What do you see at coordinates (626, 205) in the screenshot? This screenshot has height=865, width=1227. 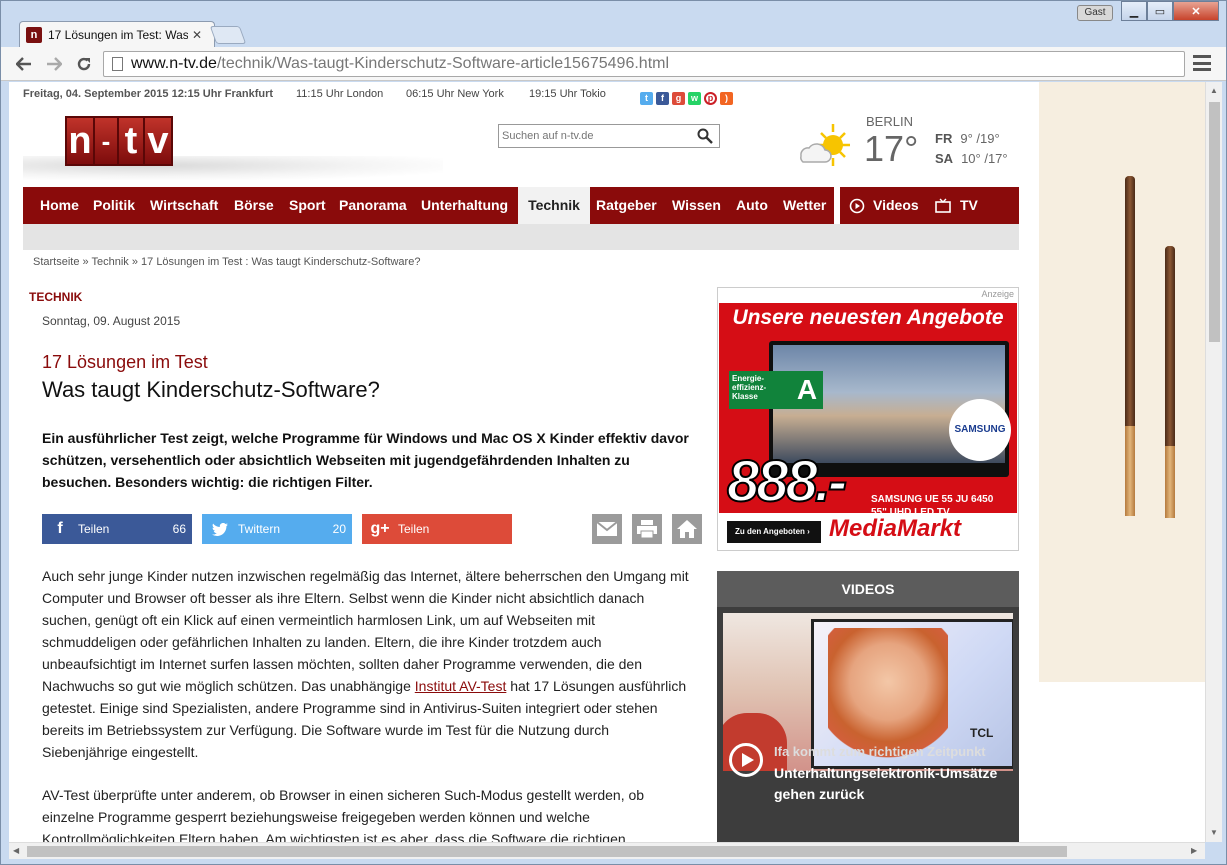 I see `nav-item-ratgeber: Ratgeber` at bounding box center [626, 205].